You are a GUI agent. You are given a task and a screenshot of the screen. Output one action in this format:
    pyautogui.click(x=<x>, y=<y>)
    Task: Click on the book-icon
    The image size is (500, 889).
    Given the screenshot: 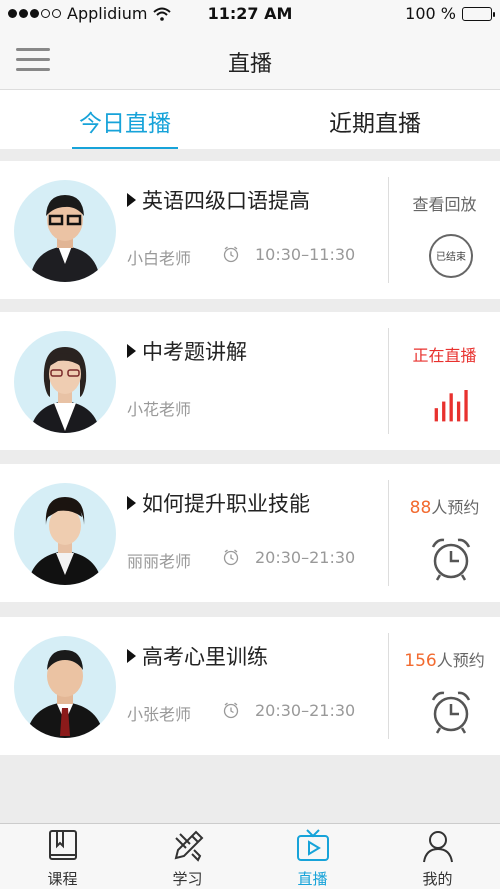 What is the action you would take?
    pyautogui.click(x=62, y=845)
    